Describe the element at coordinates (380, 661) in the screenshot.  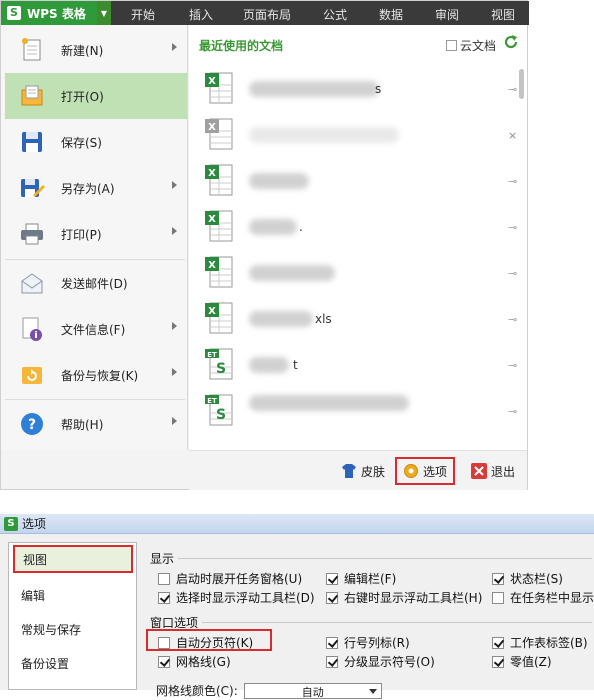
I see `option-outline-symbols: 分级显示符号(O)` at that location.